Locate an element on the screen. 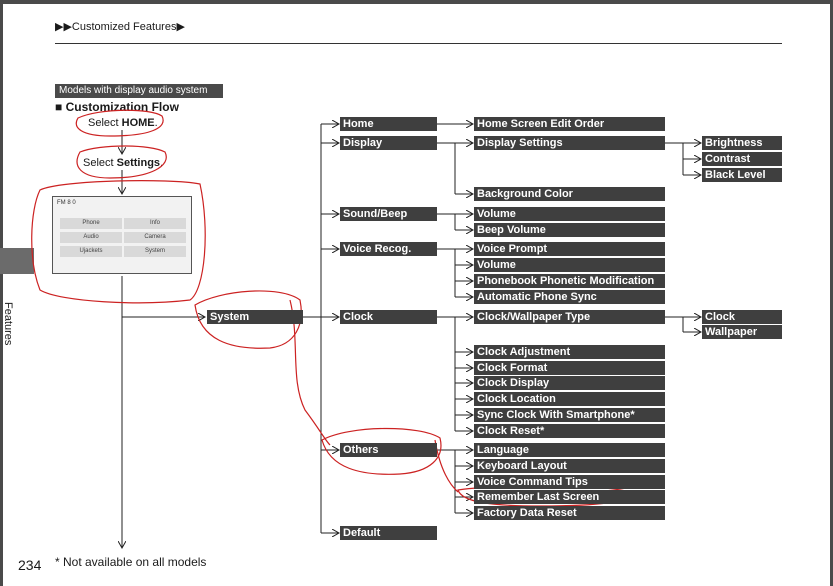 Image resolution: width=833 pixels, height=586 pixels. menu-clock-adjustment: Clock Adjustment is located at coordinates (569, 352).